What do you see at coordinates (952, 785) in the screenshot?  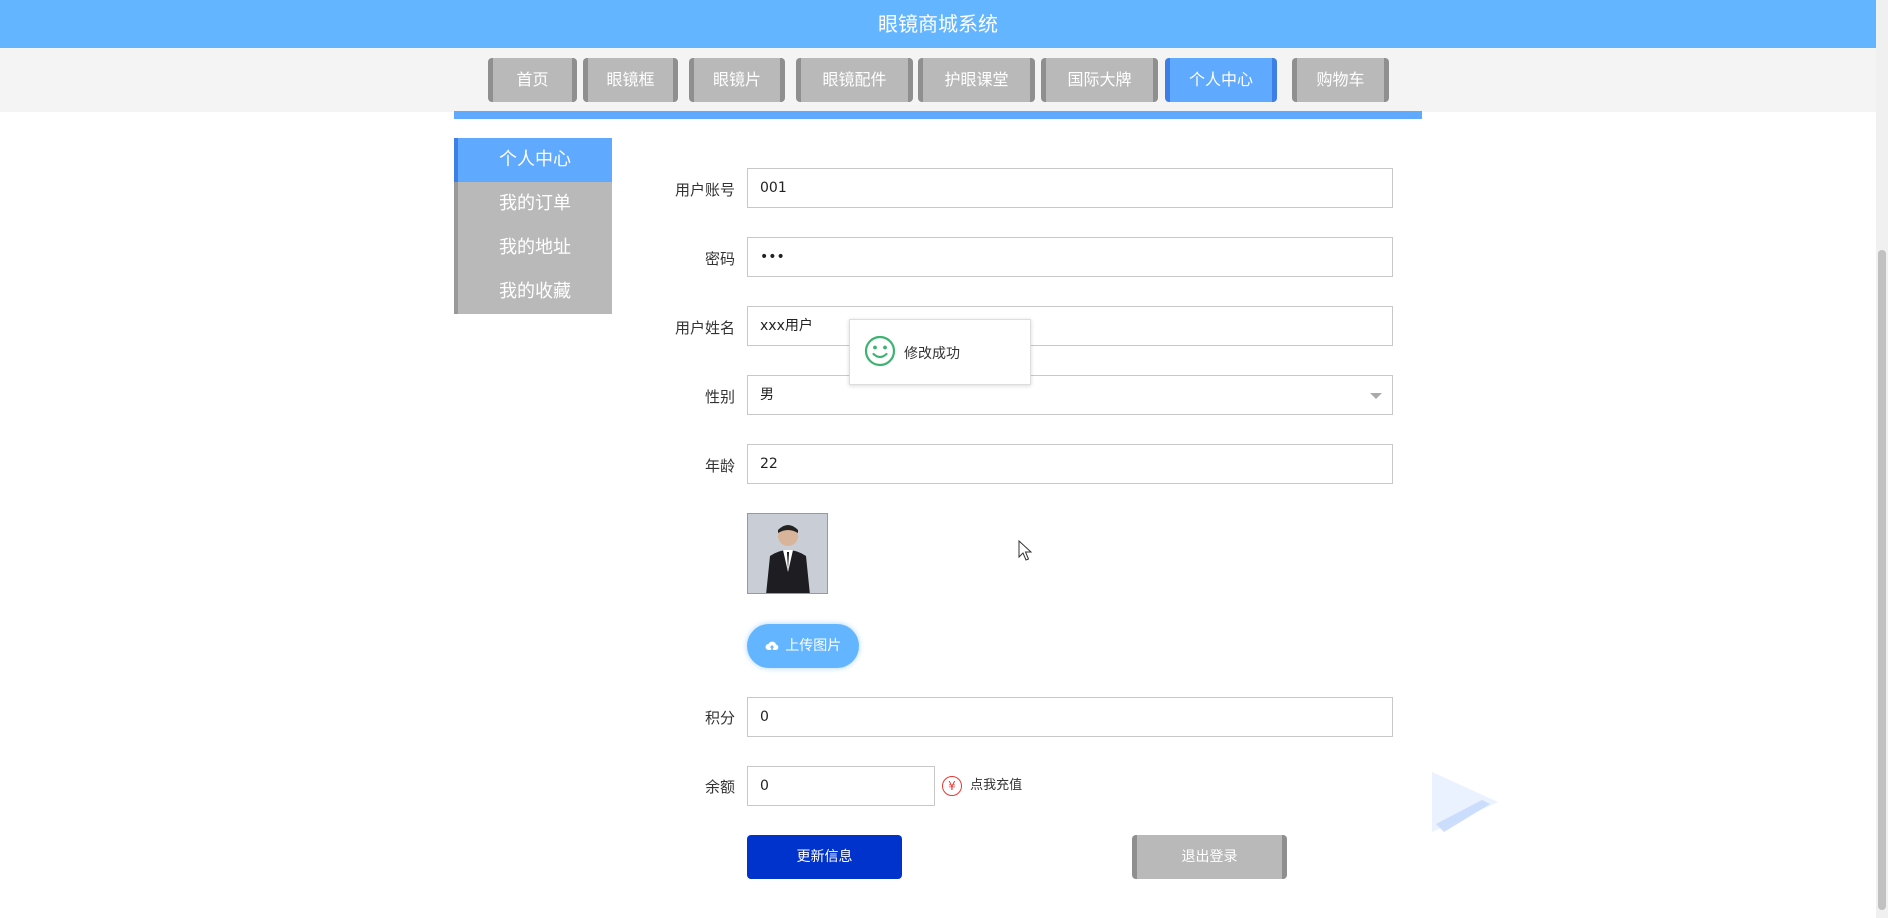 I see `yen-icon: ¥` at bounding box center [952, 785].